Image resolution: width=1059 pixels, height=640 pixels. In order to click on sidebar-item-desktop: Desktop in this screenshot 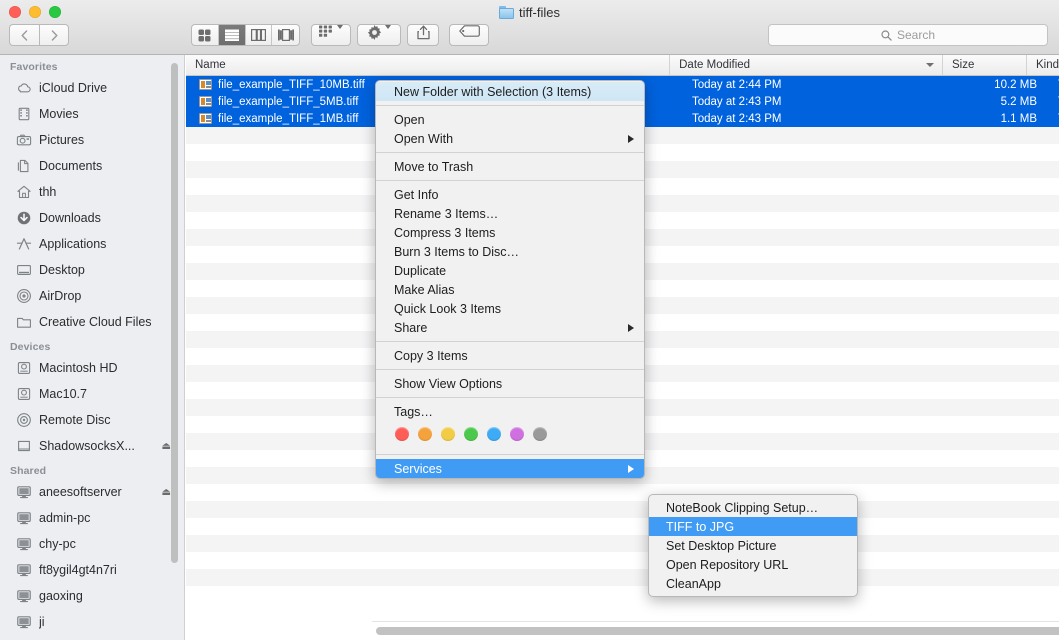, I will do `click(92, 270)`.